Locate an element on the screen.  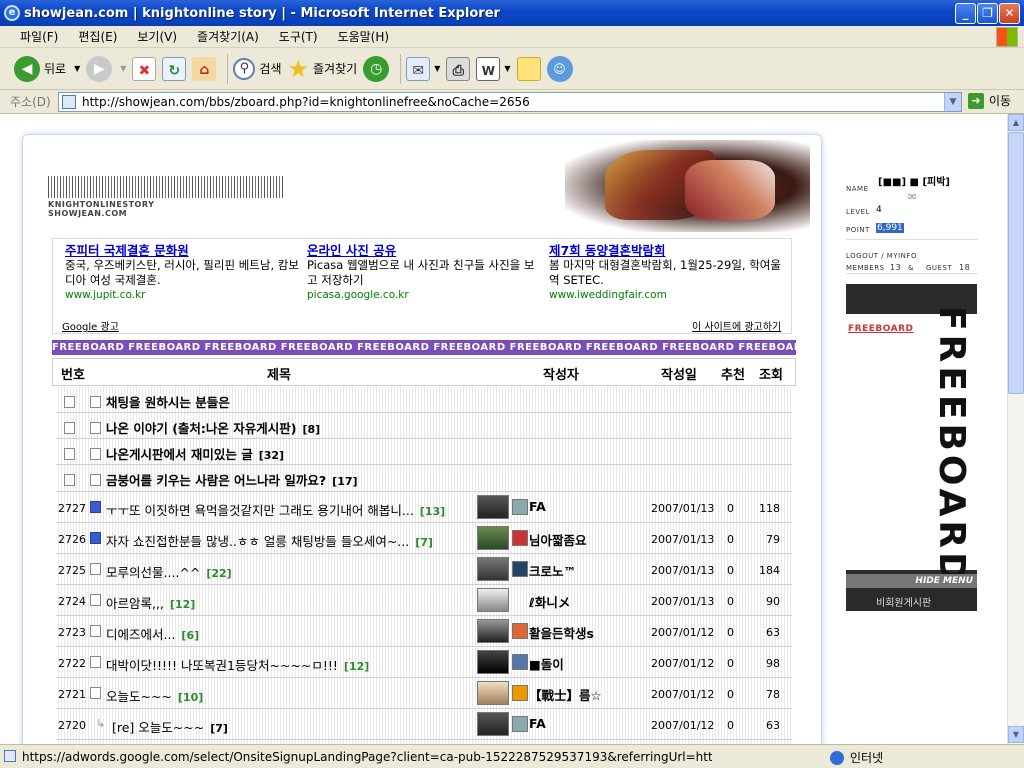
mail-icon: ✉ is located at coordinates (418, 68).